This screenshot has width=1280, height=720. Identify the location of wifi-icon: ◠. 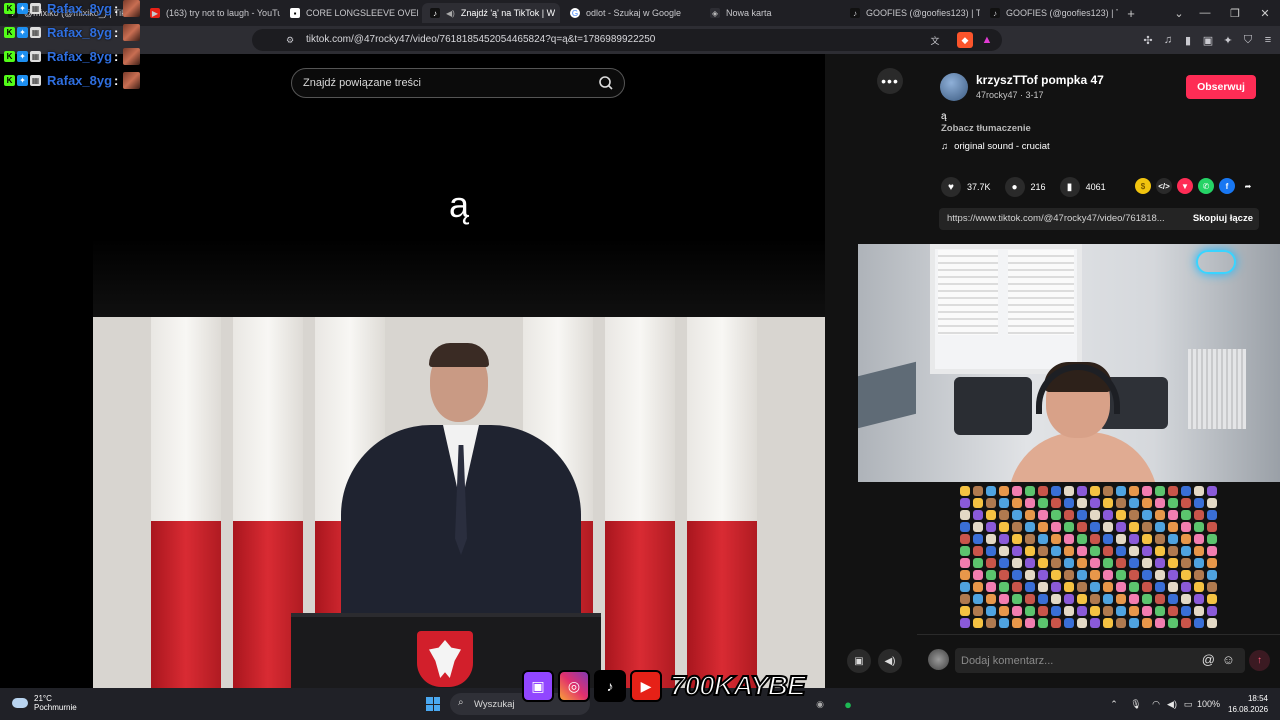
(1156, 704).